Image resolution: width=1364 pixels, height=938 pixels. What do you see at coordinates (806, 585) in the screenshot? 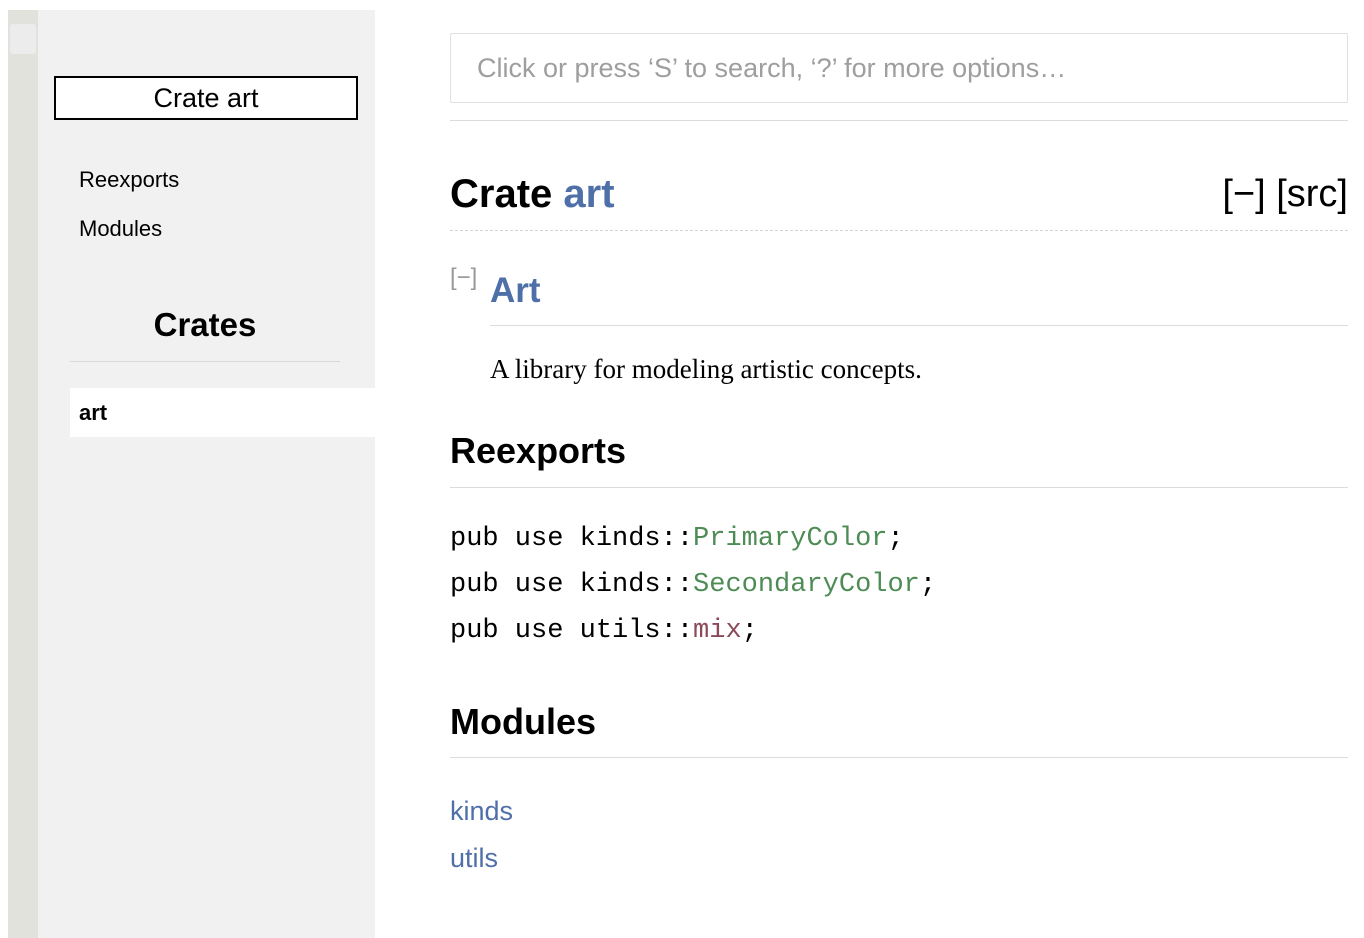
I see `reexport-secondary-color-link: SecondaryColor` at bounding box center [806, 585].